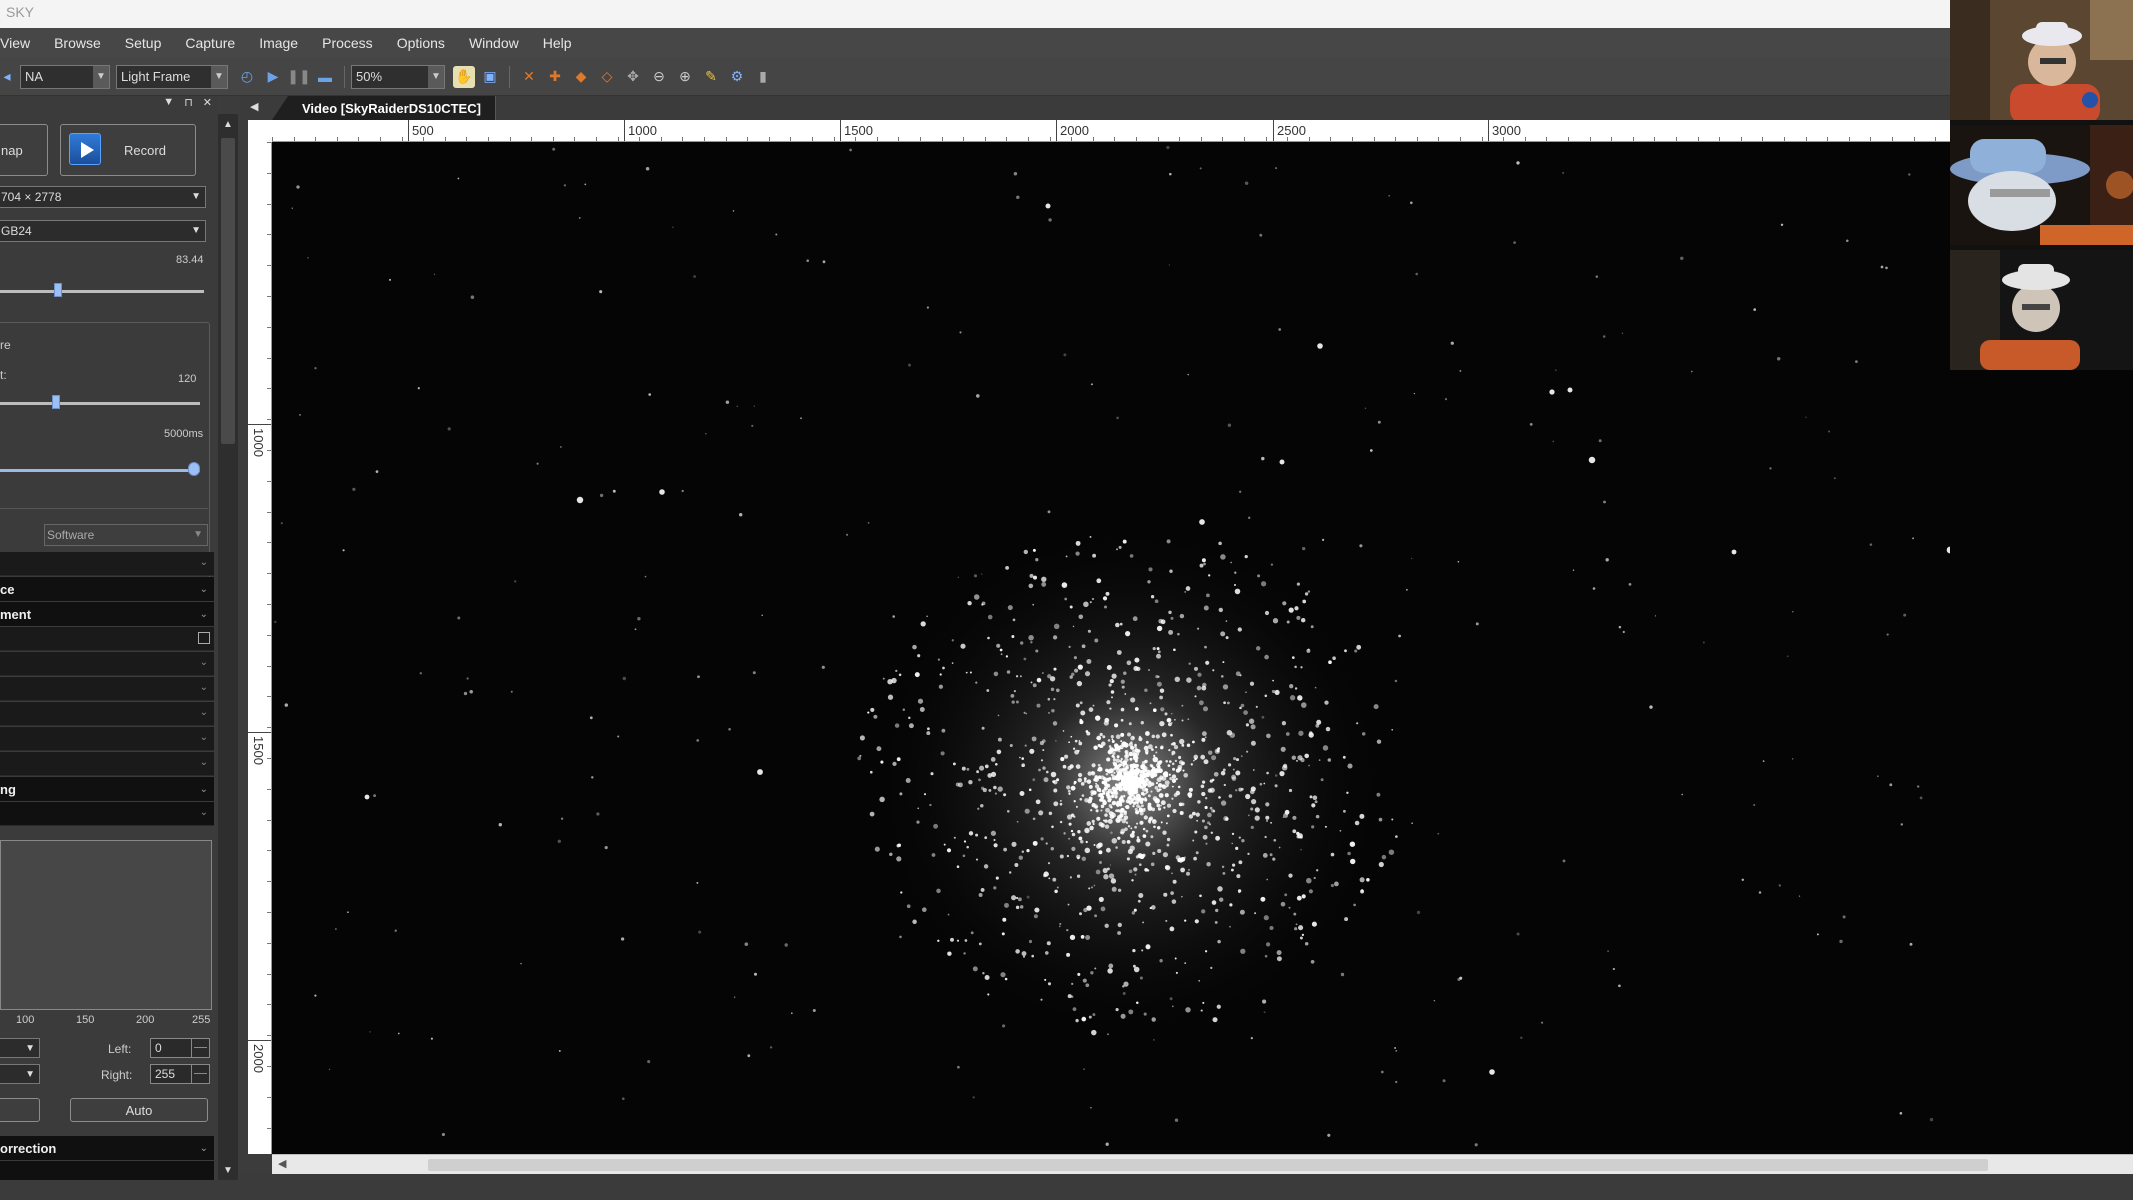 The height and width of the screenshot is (1200, 2133). I want to click on checkbox, so click(204, 638).